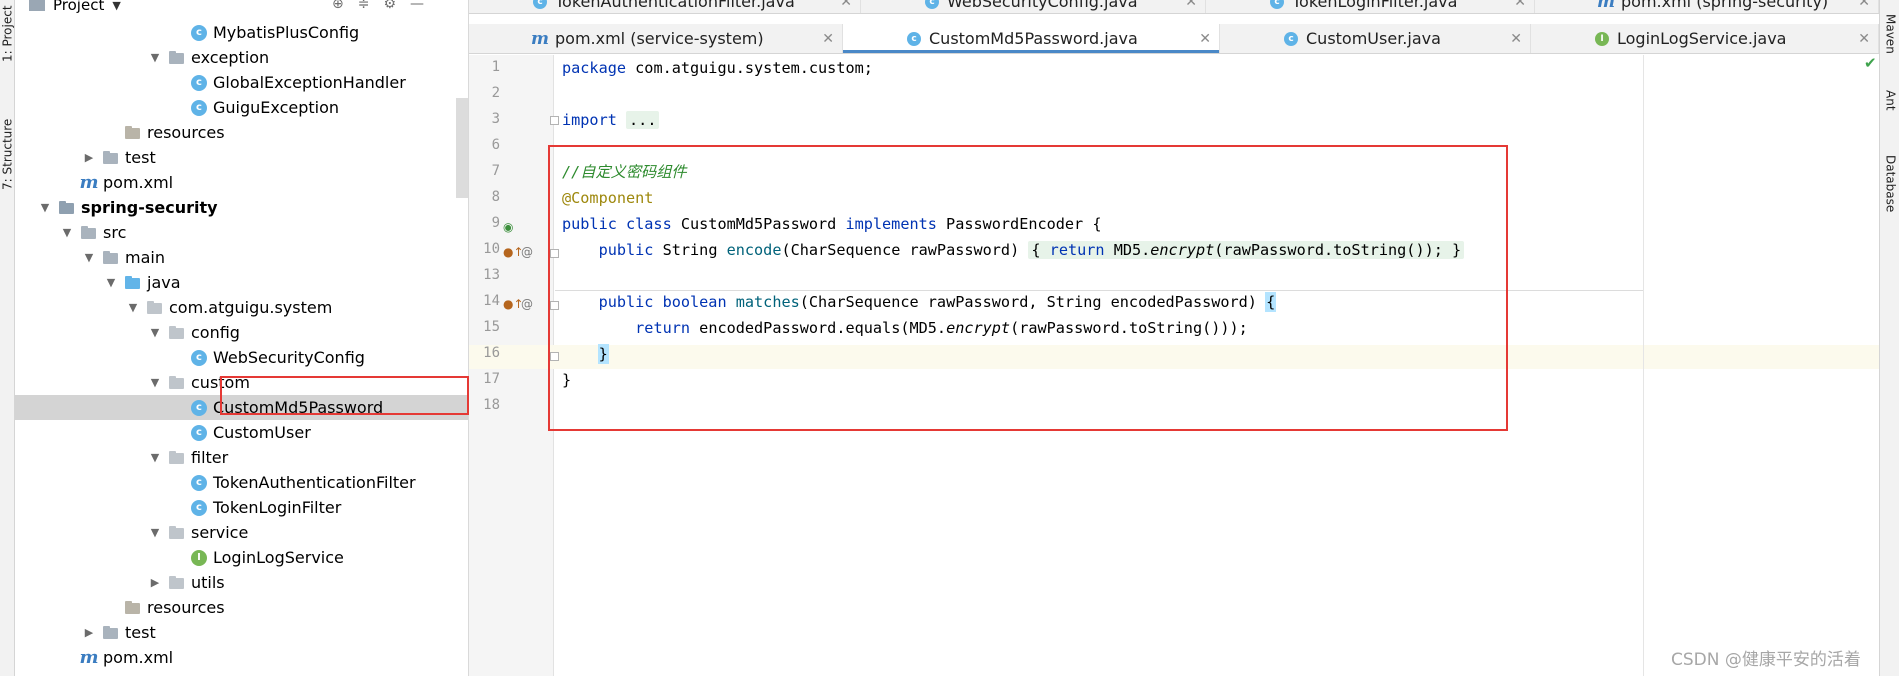 The width and height of the screenshot is (1899, 676). I want to click on structure-tool-tab: 7: Structure, so click(7, 145).